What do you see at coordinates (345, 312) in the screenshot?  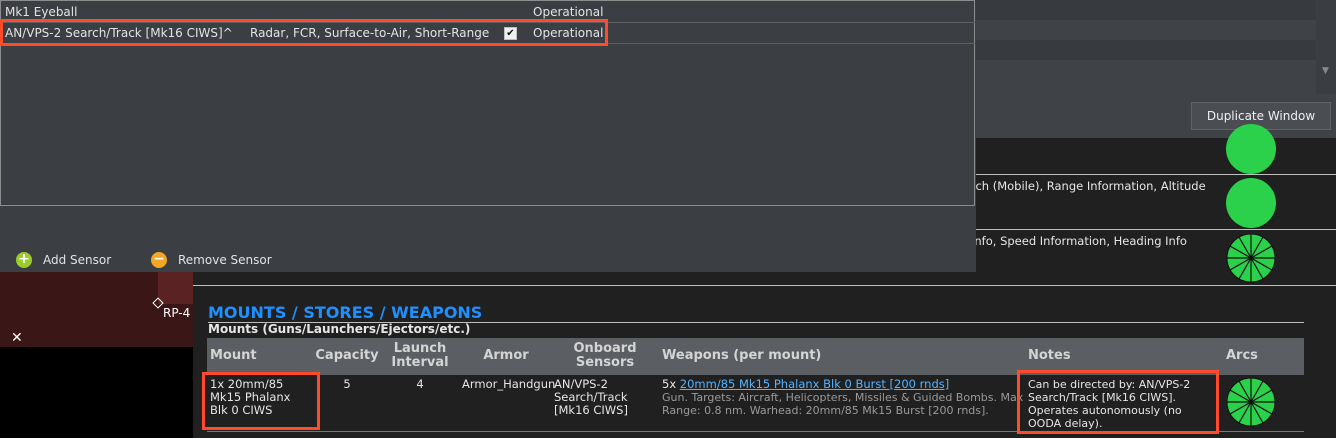 I see `section-title: MOUNTS / STORES / WEAPONS` at bounding box center [345, 312].